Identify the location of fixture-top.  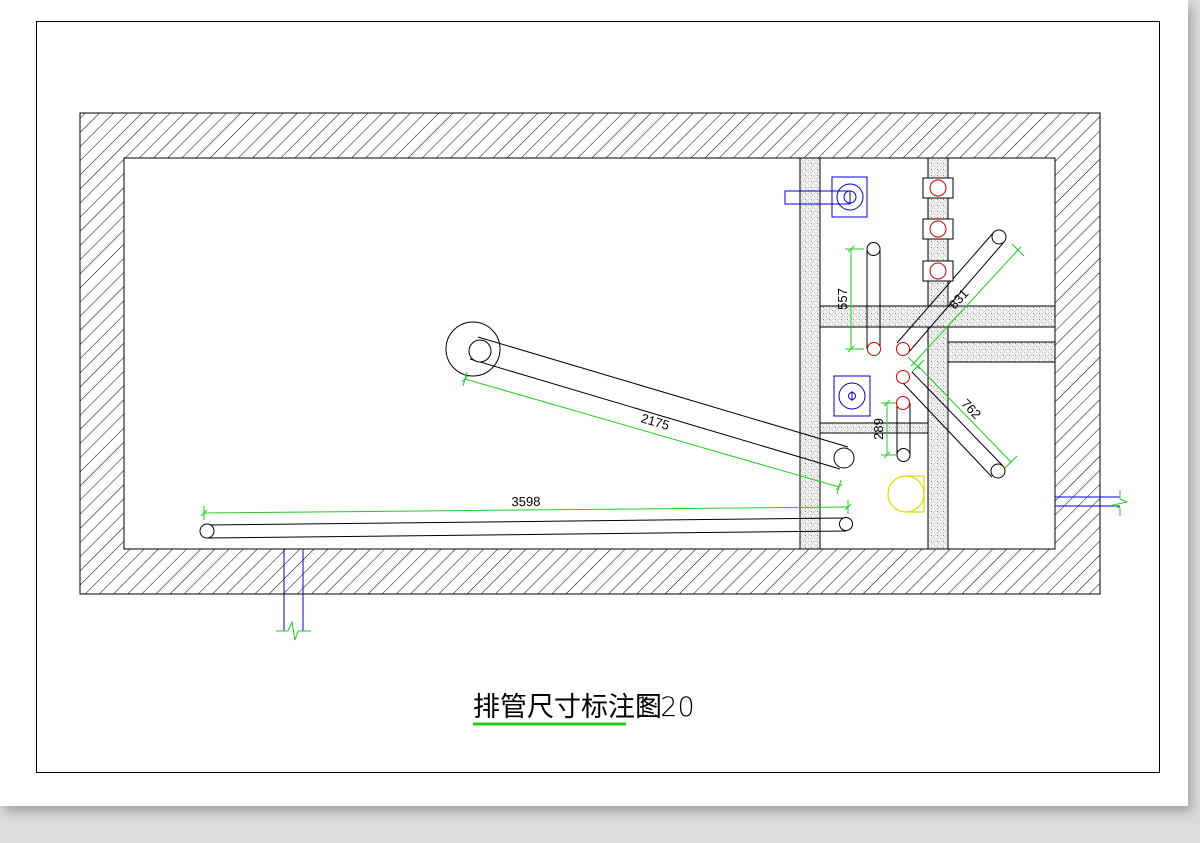
(826, 197).